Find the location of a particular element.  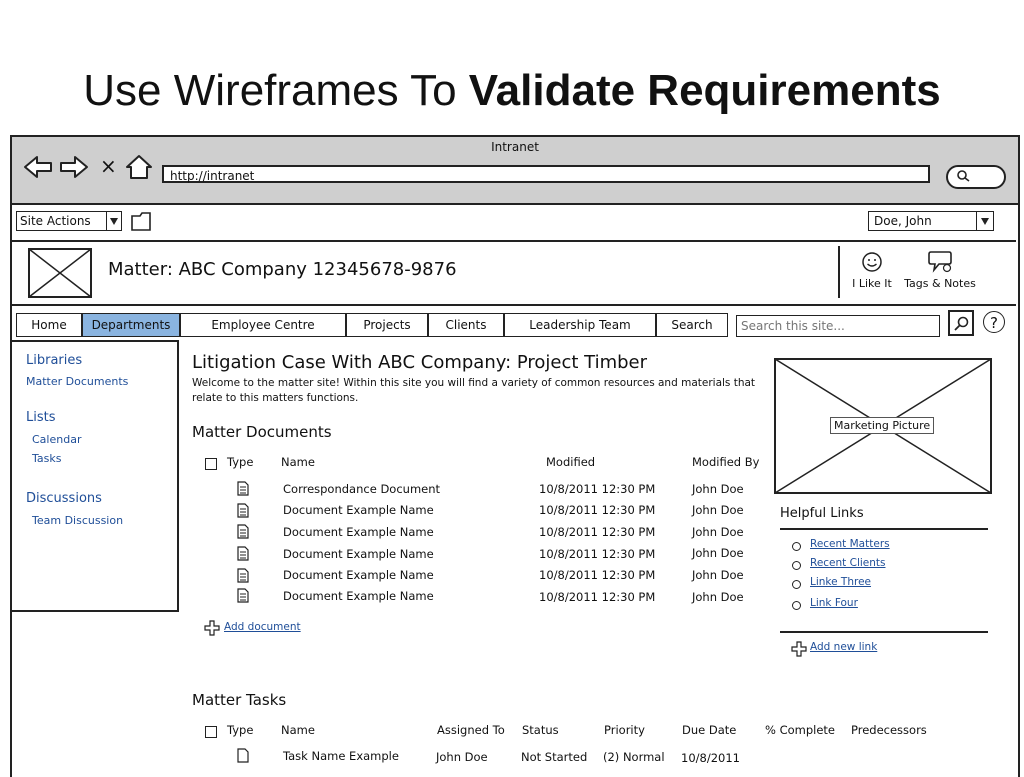

tasks-col-name: Name is located at coordinates (298, 730).